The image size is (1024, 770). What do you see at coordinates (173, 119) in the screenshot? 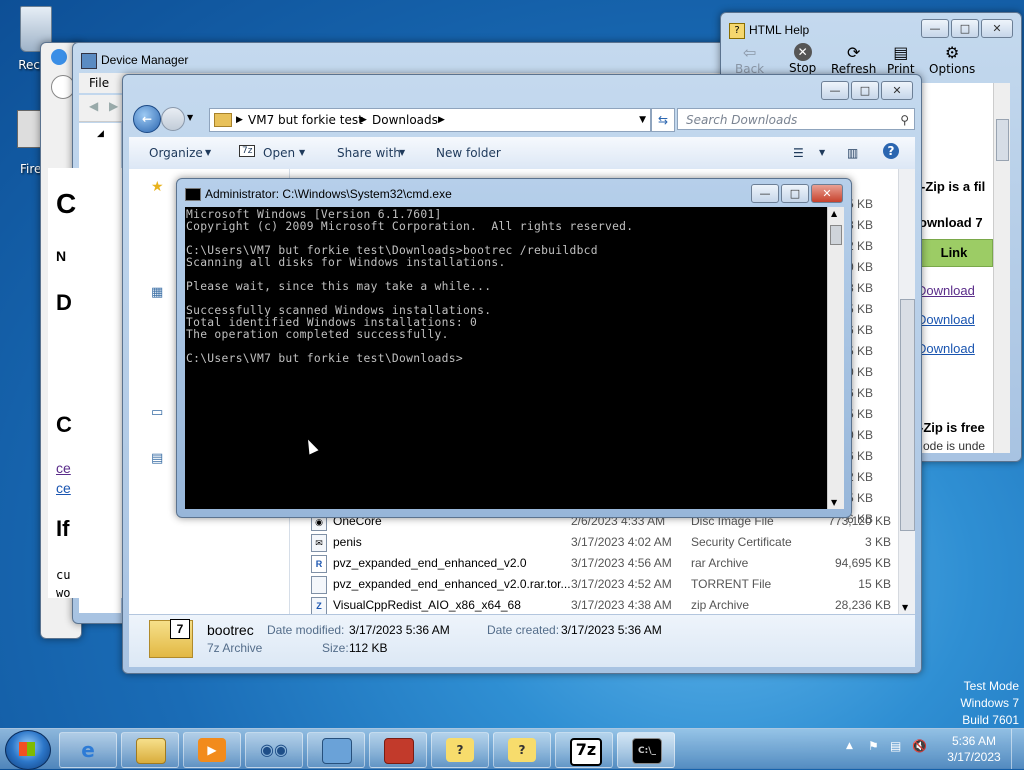
I see `forward-button` at bounding box center [173, 119].